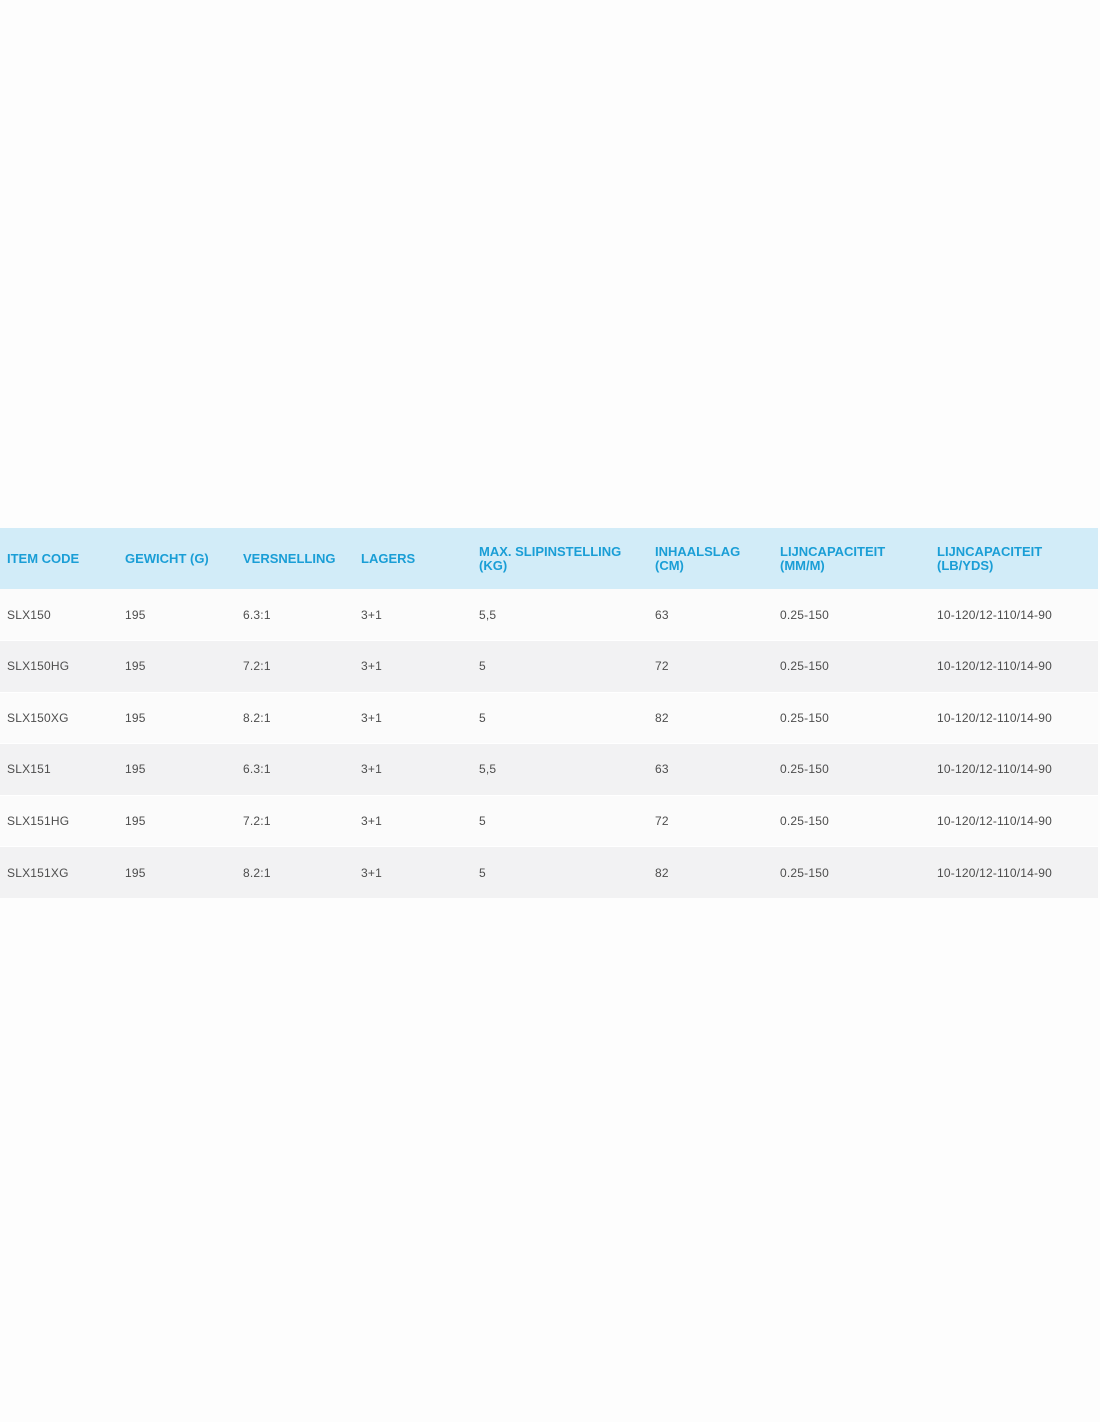 Image resolution: width=1100 pixels, height=1422 pixels. Describe the element at coordinates (59, 872) in the screenshot. I see `cell-item-code: SLX151XG` at that location.